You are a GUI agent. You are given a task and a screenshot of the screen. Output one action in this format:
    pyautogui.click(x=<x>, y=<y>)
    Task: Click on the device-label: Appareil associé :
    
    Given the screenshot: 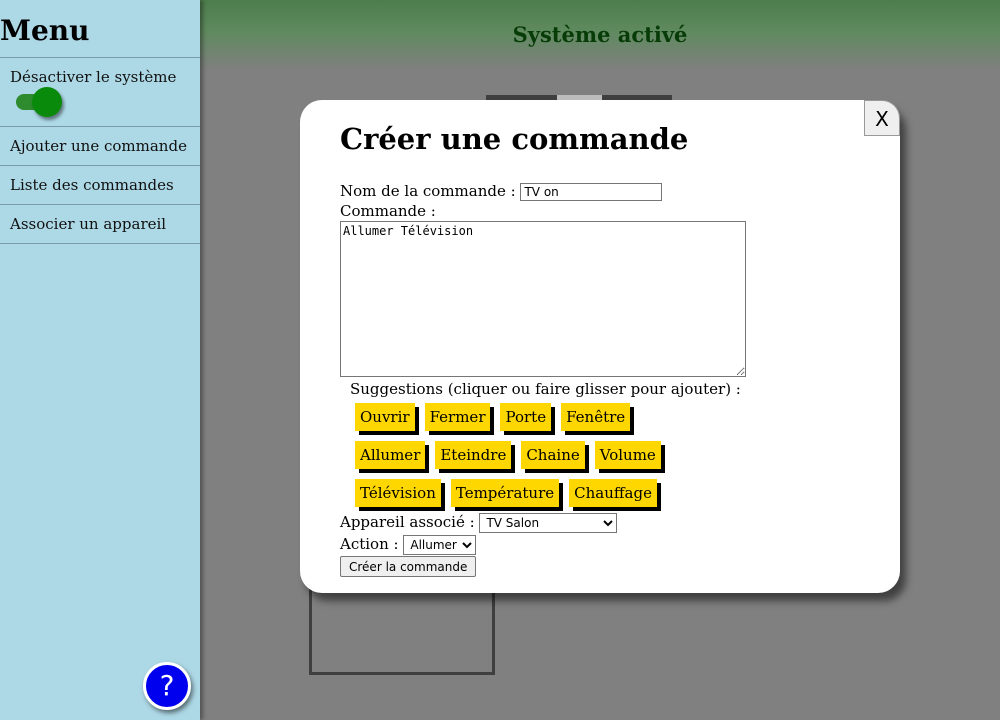 What is the action you would take?
    pyautogui.click(x=407, y=522)
    